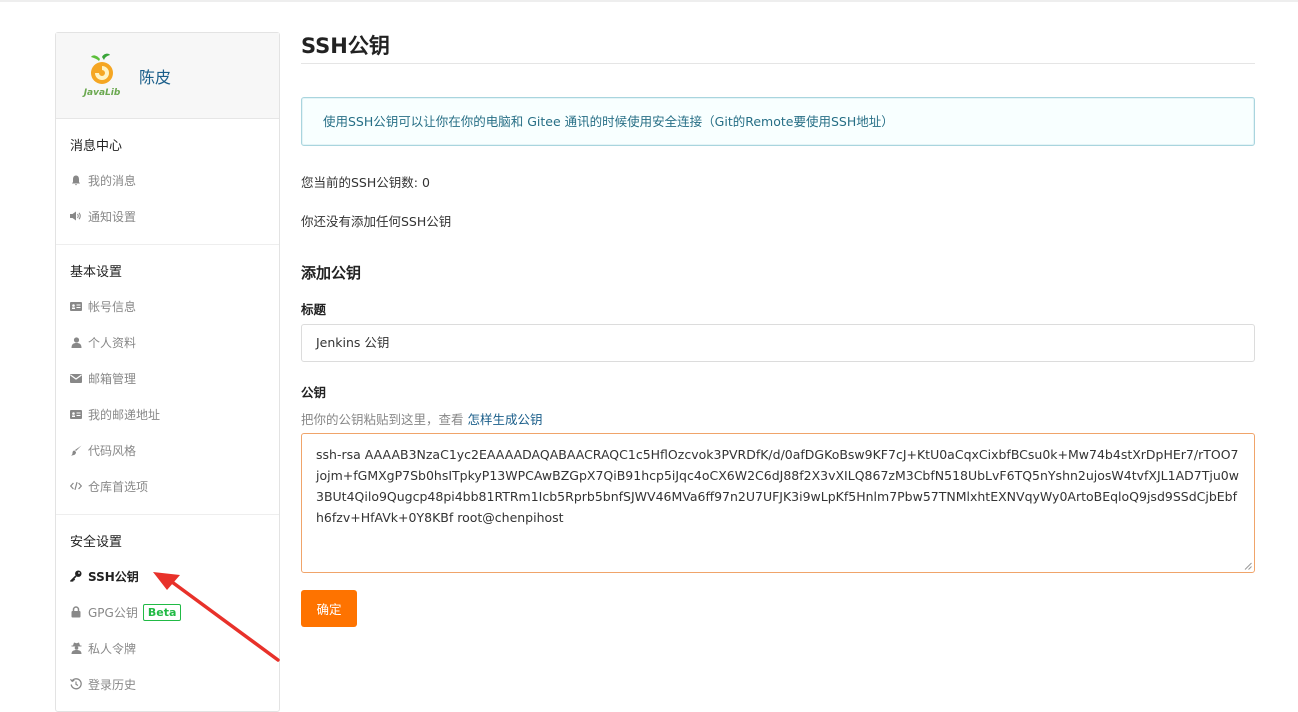 The width and height of the screenshot is (1298, 712). What do you see at coordinates (76, 342) in the screenshot?
I see `user-icon` at bounding box center [76, 342].